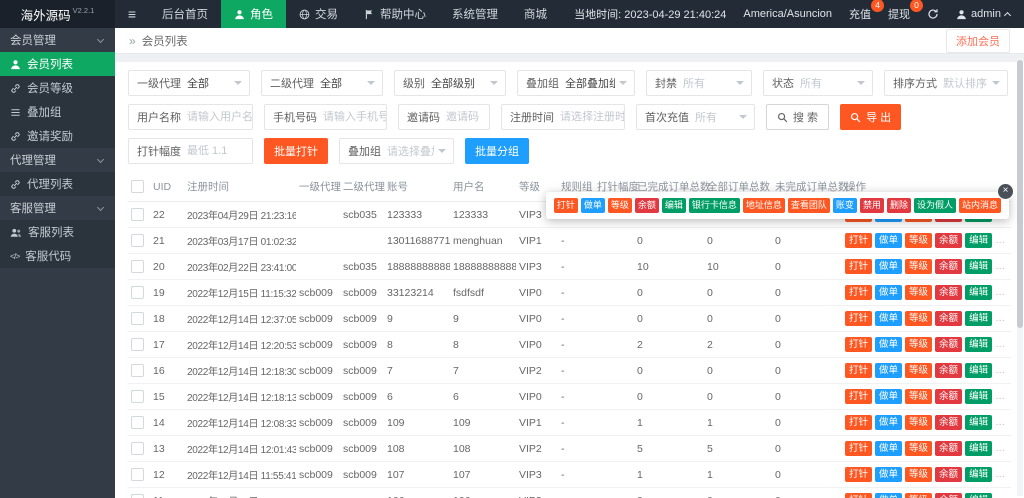 Image resolution: width=1024 pixels, height=498 pixels. Describe the element at coordinates (906, 11) in the screenshot. I see `withdraw-link: 提现 0` at that location.